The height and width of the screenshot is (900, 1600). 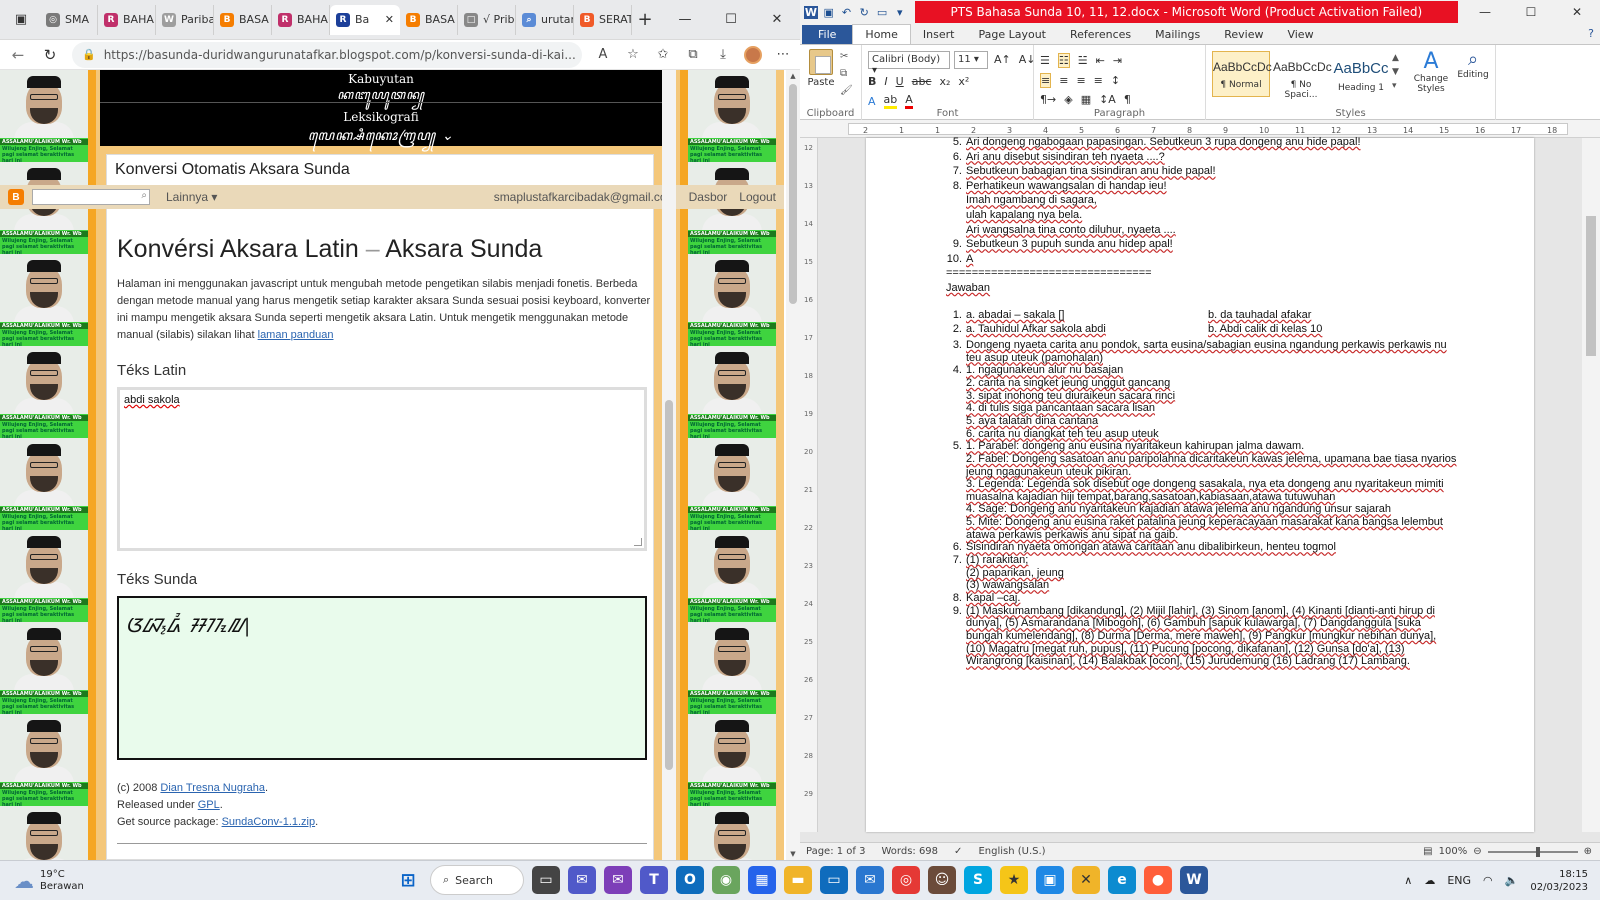 I want to click on tab-mailings: Mailings, so click(x=1177, y=34).